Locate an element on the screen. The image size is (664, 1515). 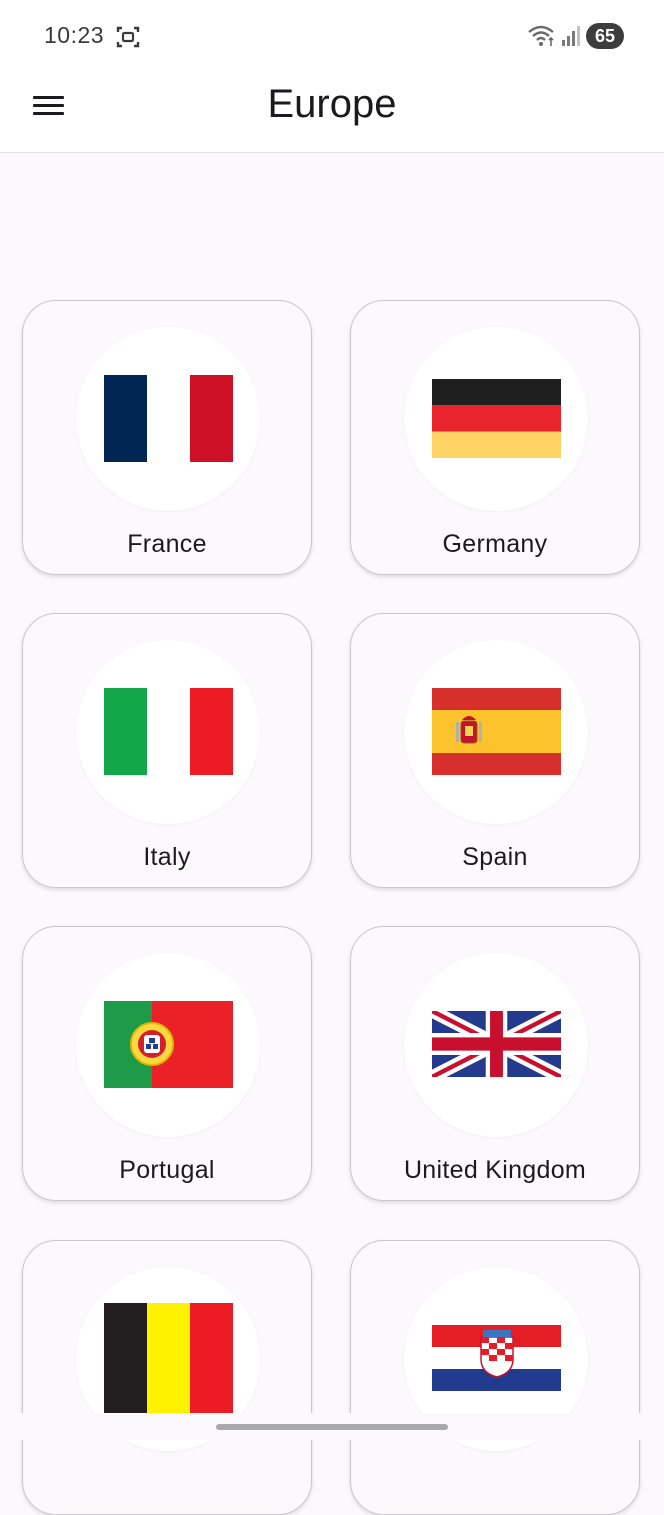
country-card-france: France is located at coordinates (167, 437).